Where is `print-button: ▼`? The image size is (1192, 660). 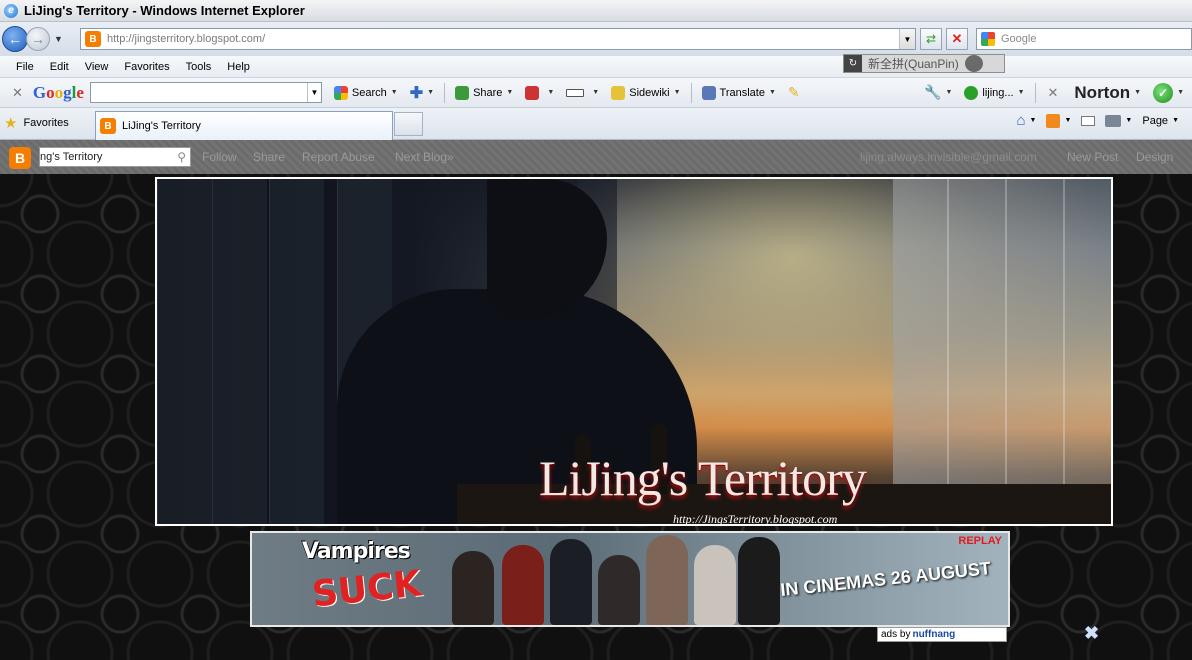
print-button: ▼ is located at coordinates (1119, 120).